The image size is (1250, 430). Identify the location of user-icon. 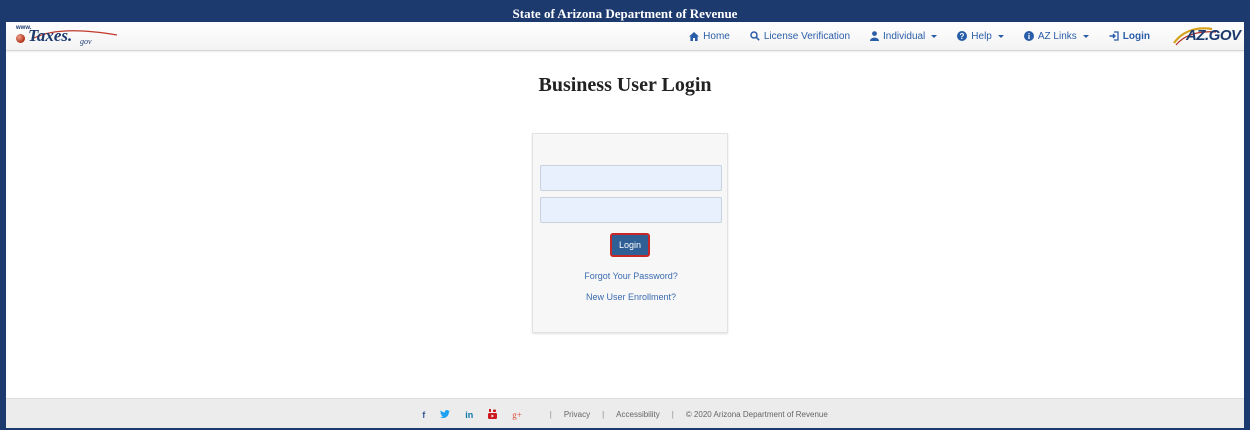
(875, 36).